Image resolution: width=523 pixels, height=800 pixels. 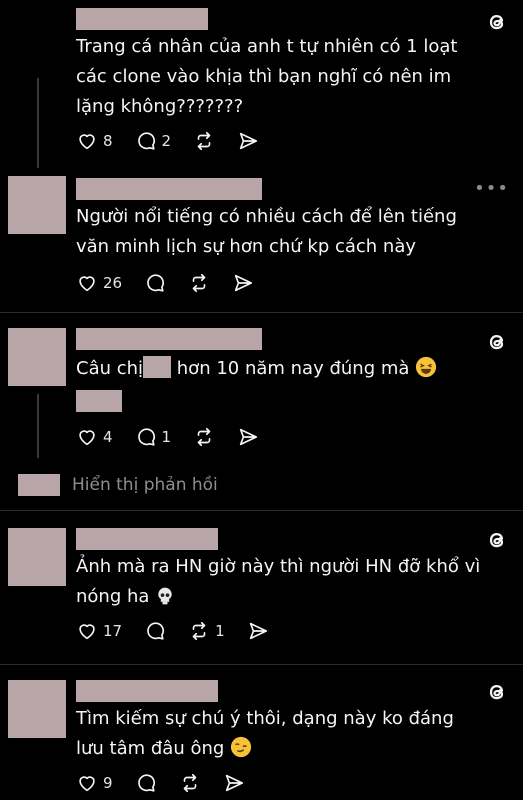 What do you see at coordinates (113, 631) in the screenshot?
I see `like-count: 17` at bounding box center [113, 631].